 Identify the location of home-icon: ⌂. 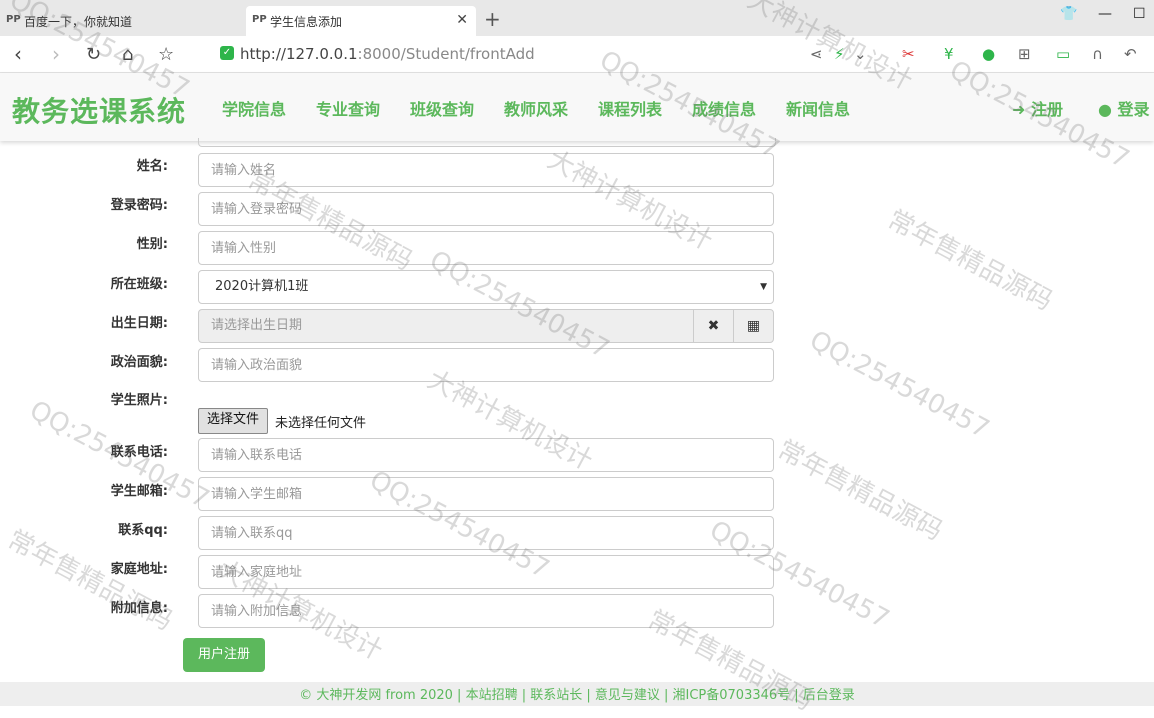
(127, 54).